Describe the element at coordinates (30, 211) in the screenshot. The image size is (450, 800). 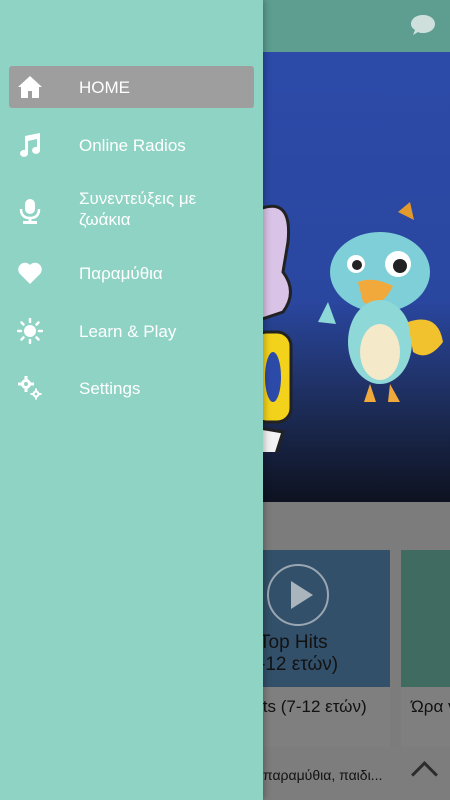
I see `microphone-icon` at that location.